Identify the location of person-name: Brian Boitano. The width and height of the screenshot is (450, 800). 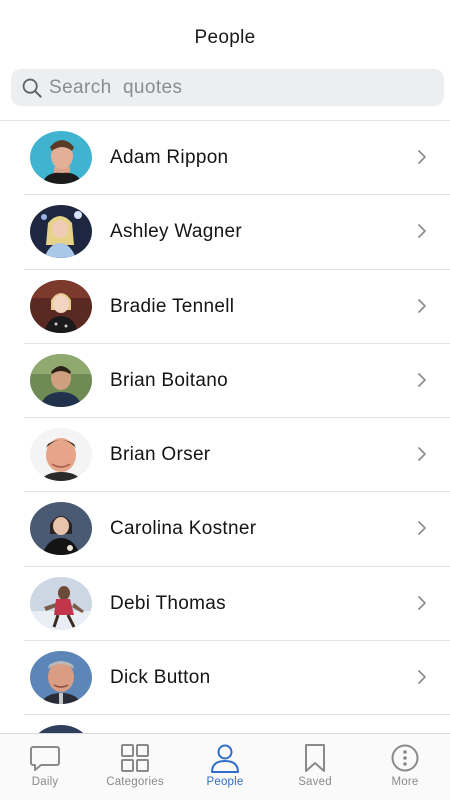
(169, 380).